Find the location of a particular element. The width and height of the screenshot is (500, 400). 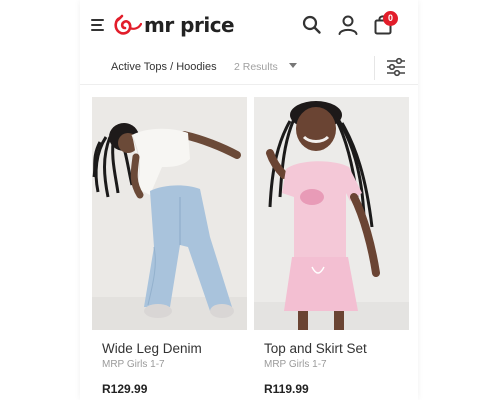

product-name: Top and Skirt Set is located at coordinates (331, 348).